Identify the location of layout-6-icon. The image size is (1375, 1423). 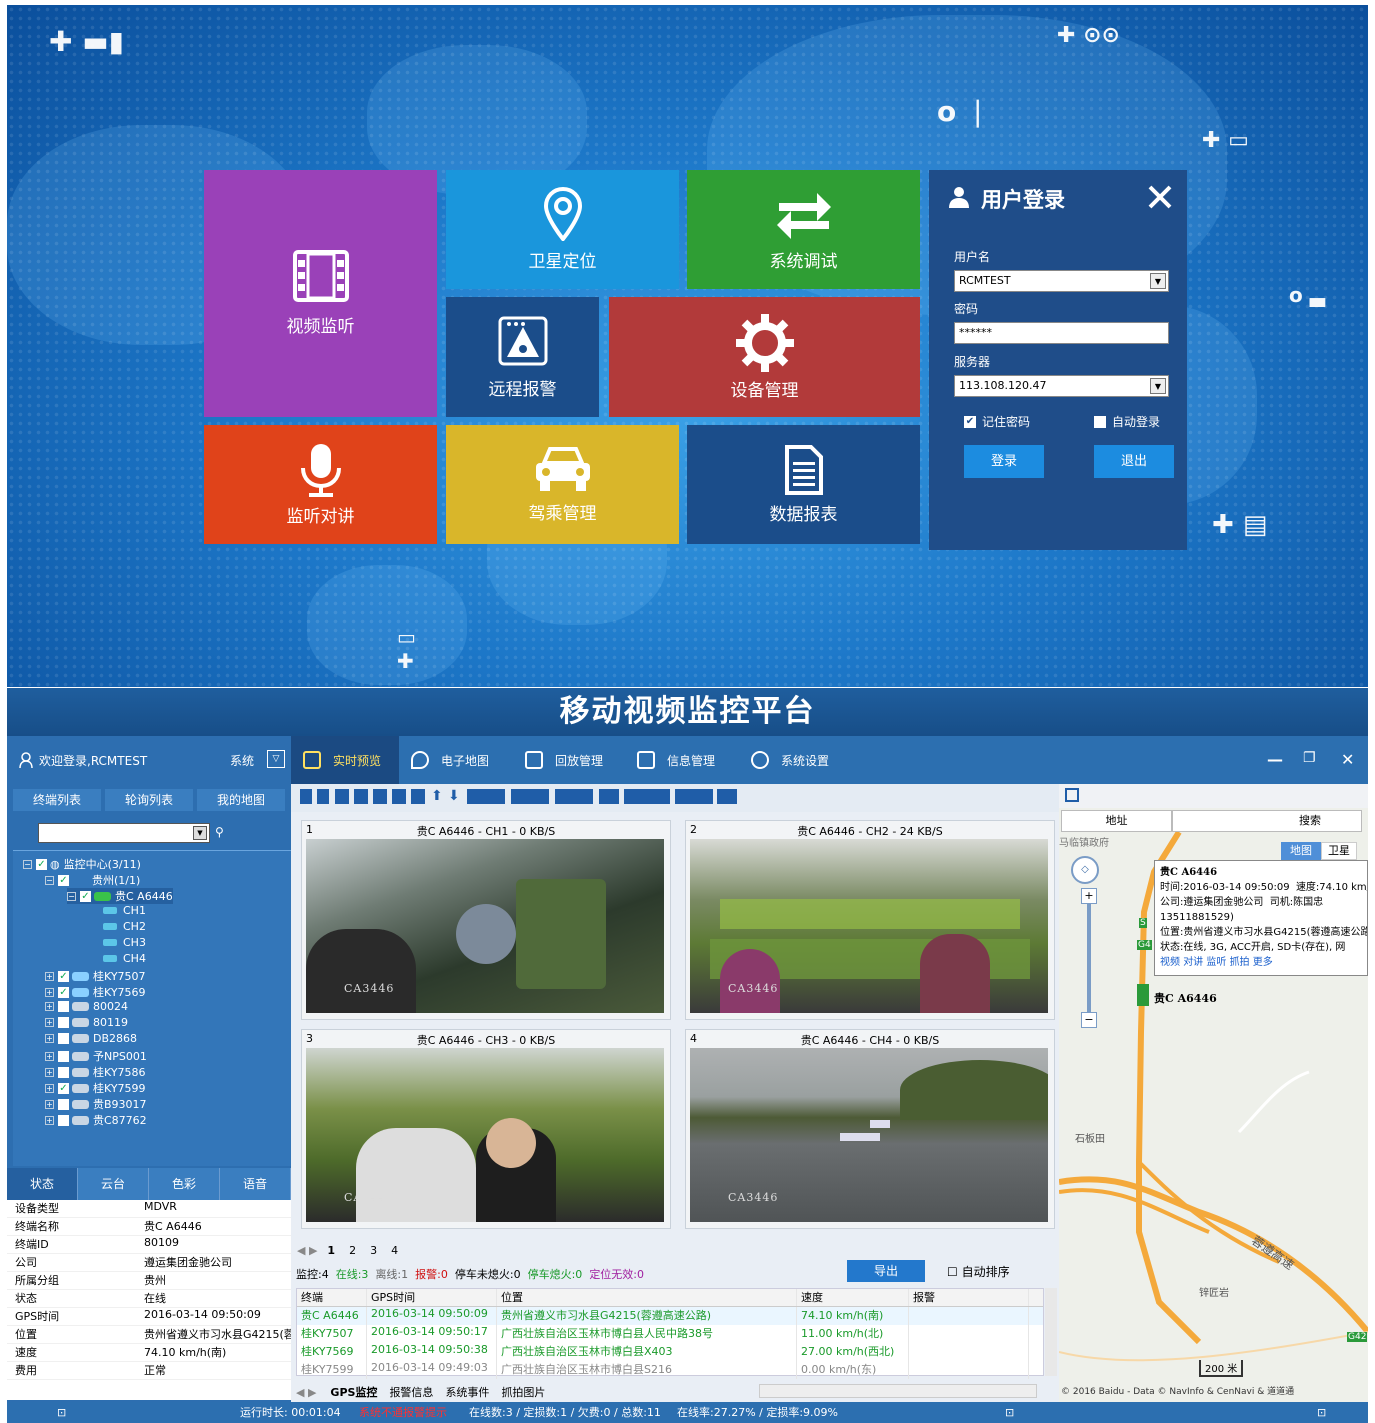
(361, 796).